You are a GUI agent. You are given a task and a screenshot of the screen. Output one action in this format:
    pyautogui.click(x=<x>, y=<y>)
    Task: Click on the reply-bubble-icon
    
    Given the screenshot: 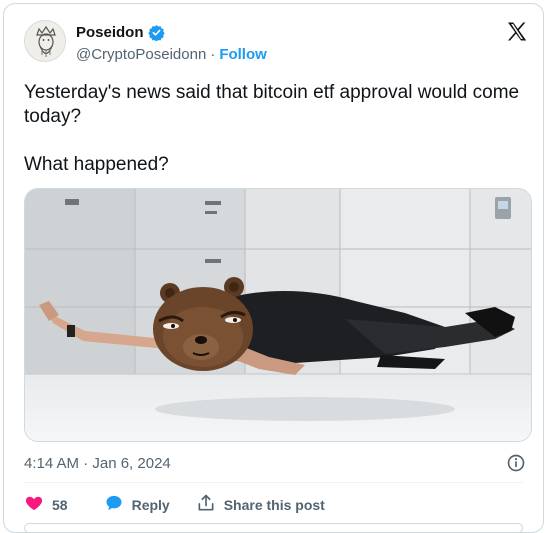 What is the action you would take?
    pyautogui.click(x=114, y=504)
    